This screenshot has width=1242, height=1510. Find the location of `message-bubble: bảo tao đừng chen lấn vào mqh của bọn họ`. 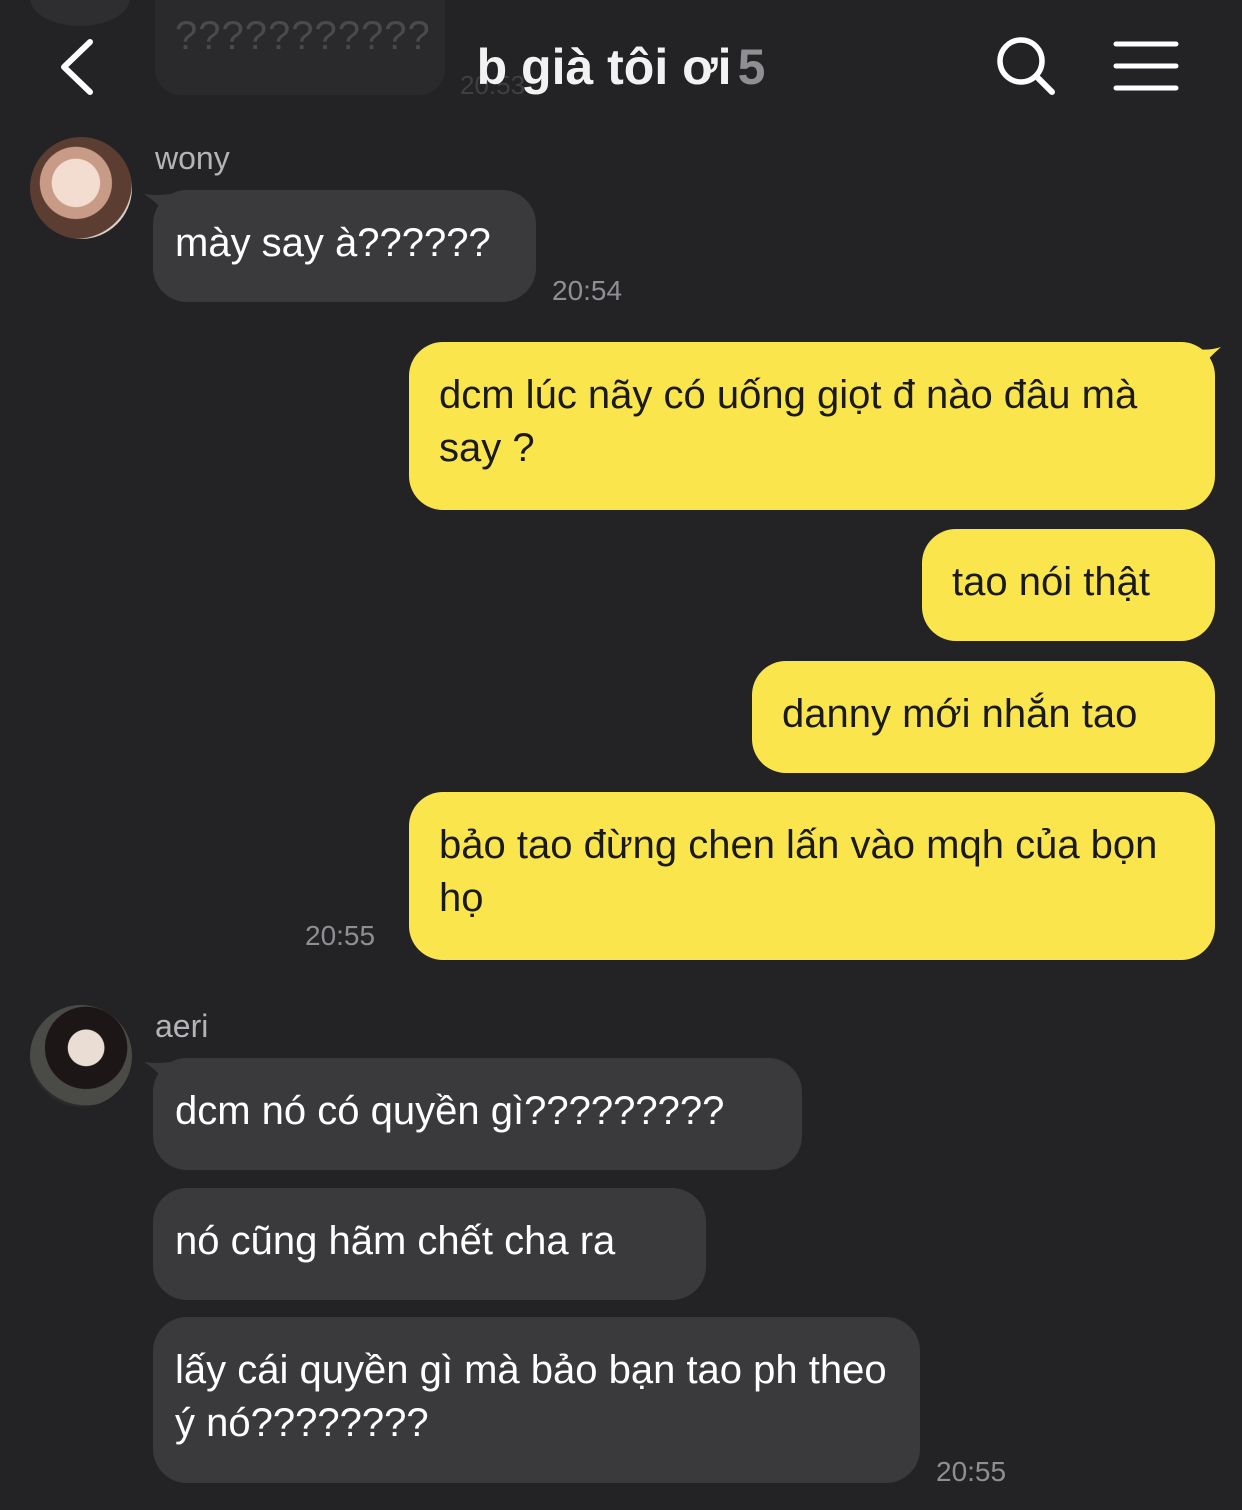

message-bubble: bảo tao đừng chen lấn vào mqh của bọn họ is located at coordinates (812, 876).